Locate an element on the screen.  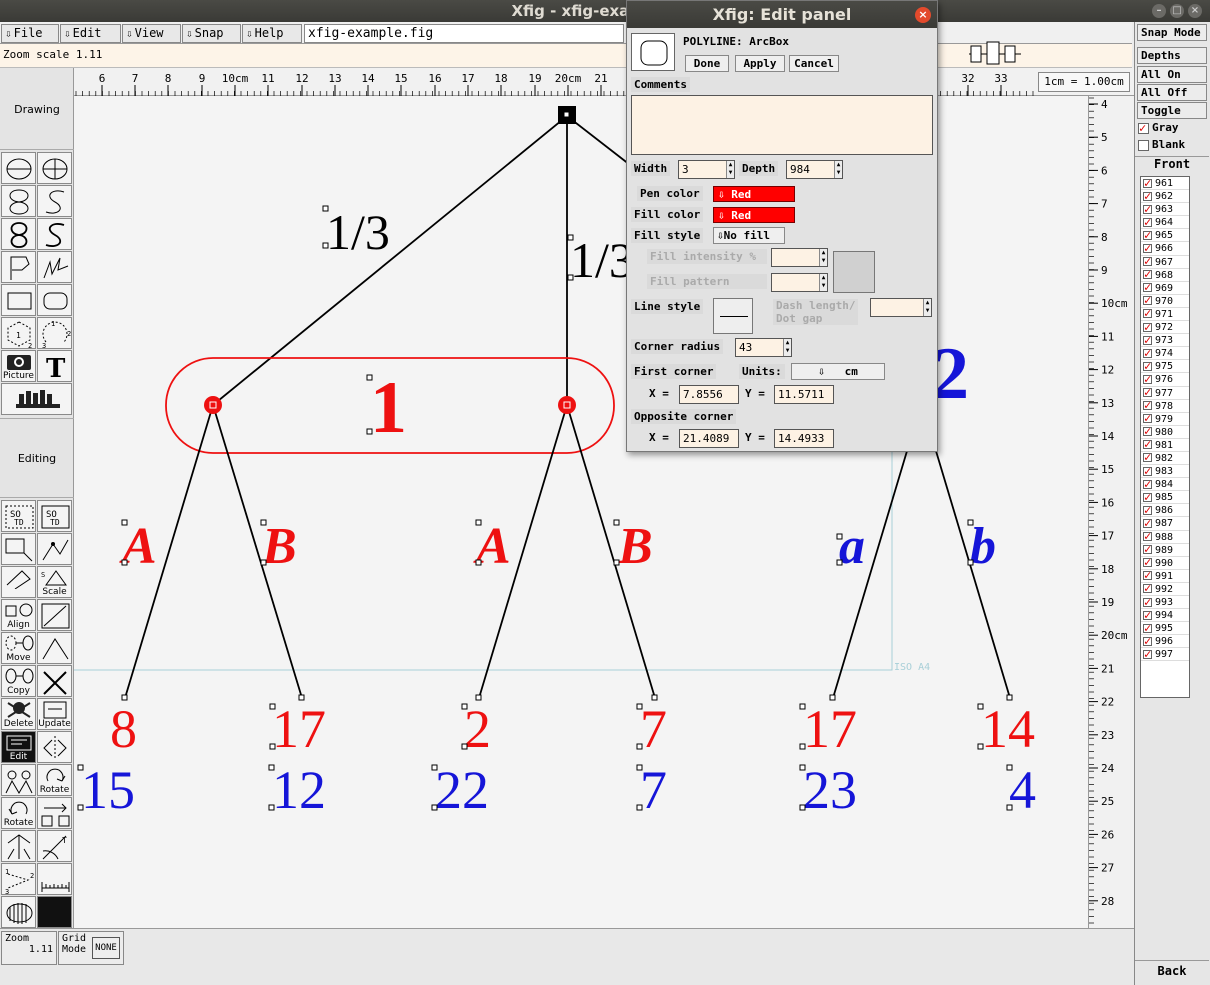
scale-tool: S Scale is located at coordinates (54, 582).